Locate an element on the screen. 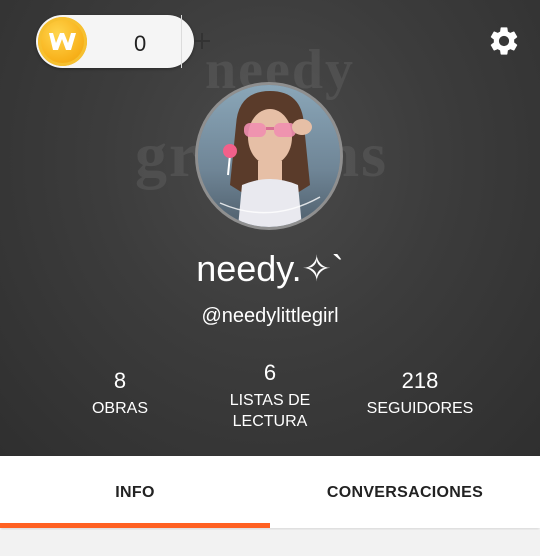 The image size is (540, 556). tab-info: INFO is located at coordinates (135, 492).